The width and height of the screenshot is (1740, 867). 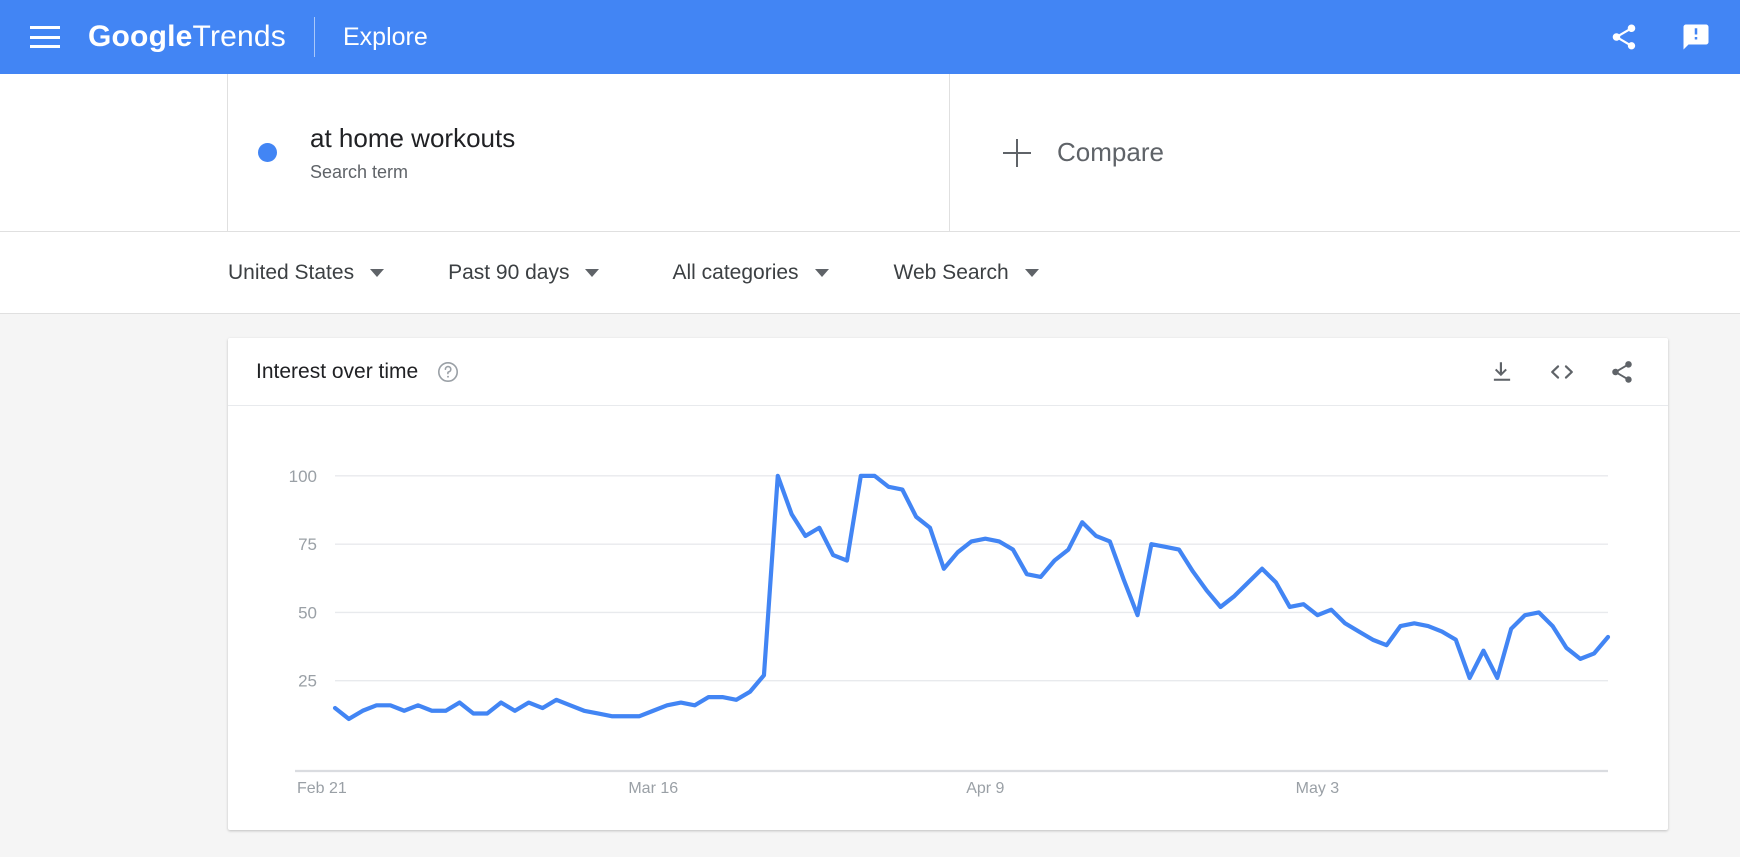 What do you see at coordinates (307, 544) in the screenshot?
I see `y-axis-tick-label: 75` at bounding box center [307, 544].